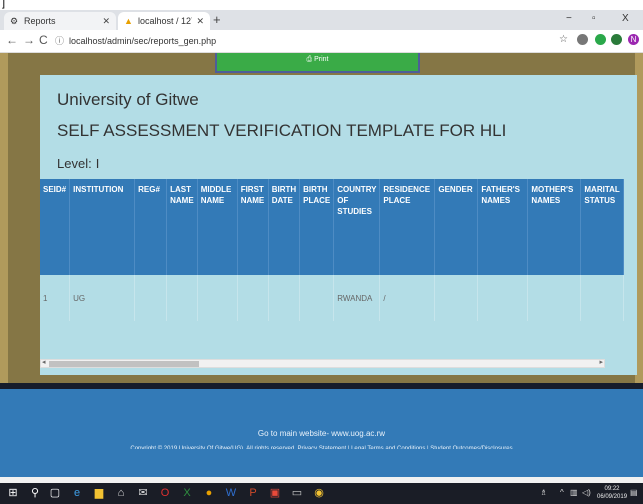 This screenshot has width=643, height=504. What do you see at coordinates (357, 298) in the screenshot?
I see `table-cell: RWANDA` at bounding box center [357, 298].